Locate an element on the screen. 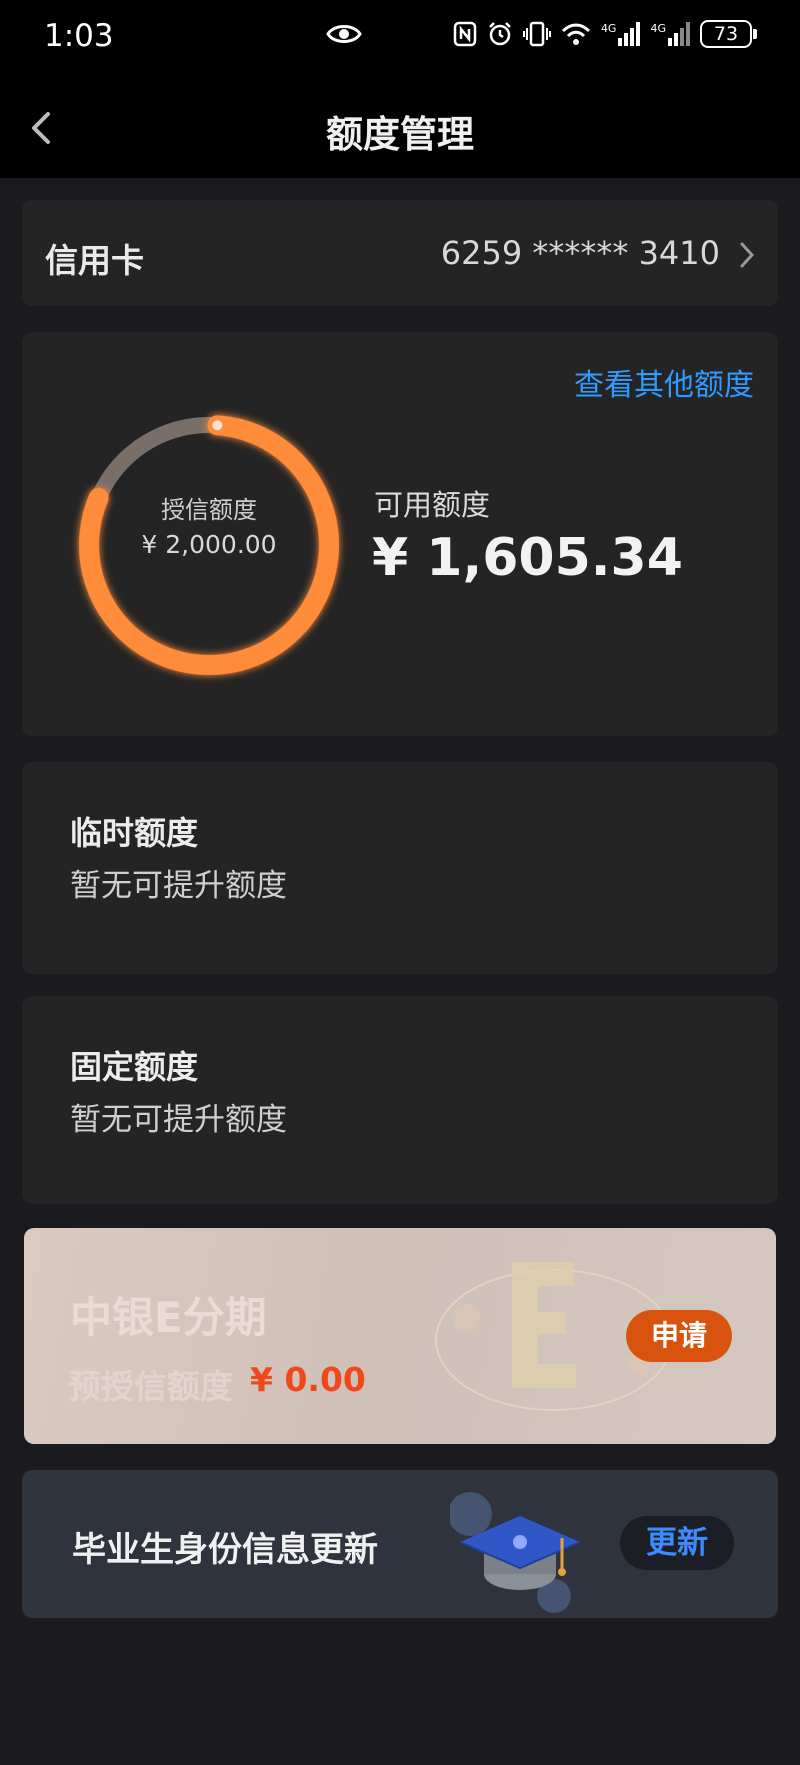  temporary-limit-subtitle: 暂无可提升额度 is located at coordinates (178, 886).